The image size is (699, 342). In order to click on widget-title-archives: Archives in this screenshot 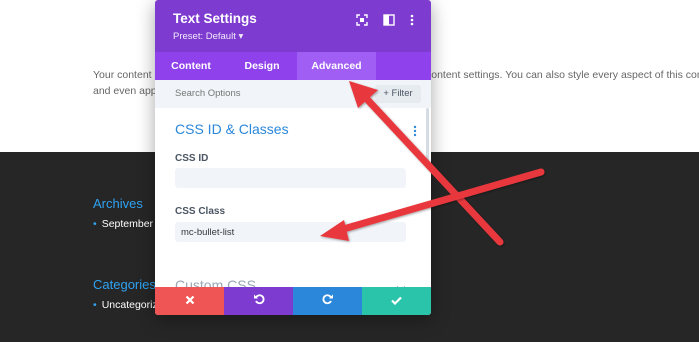, I will do `click(118, 203)`.